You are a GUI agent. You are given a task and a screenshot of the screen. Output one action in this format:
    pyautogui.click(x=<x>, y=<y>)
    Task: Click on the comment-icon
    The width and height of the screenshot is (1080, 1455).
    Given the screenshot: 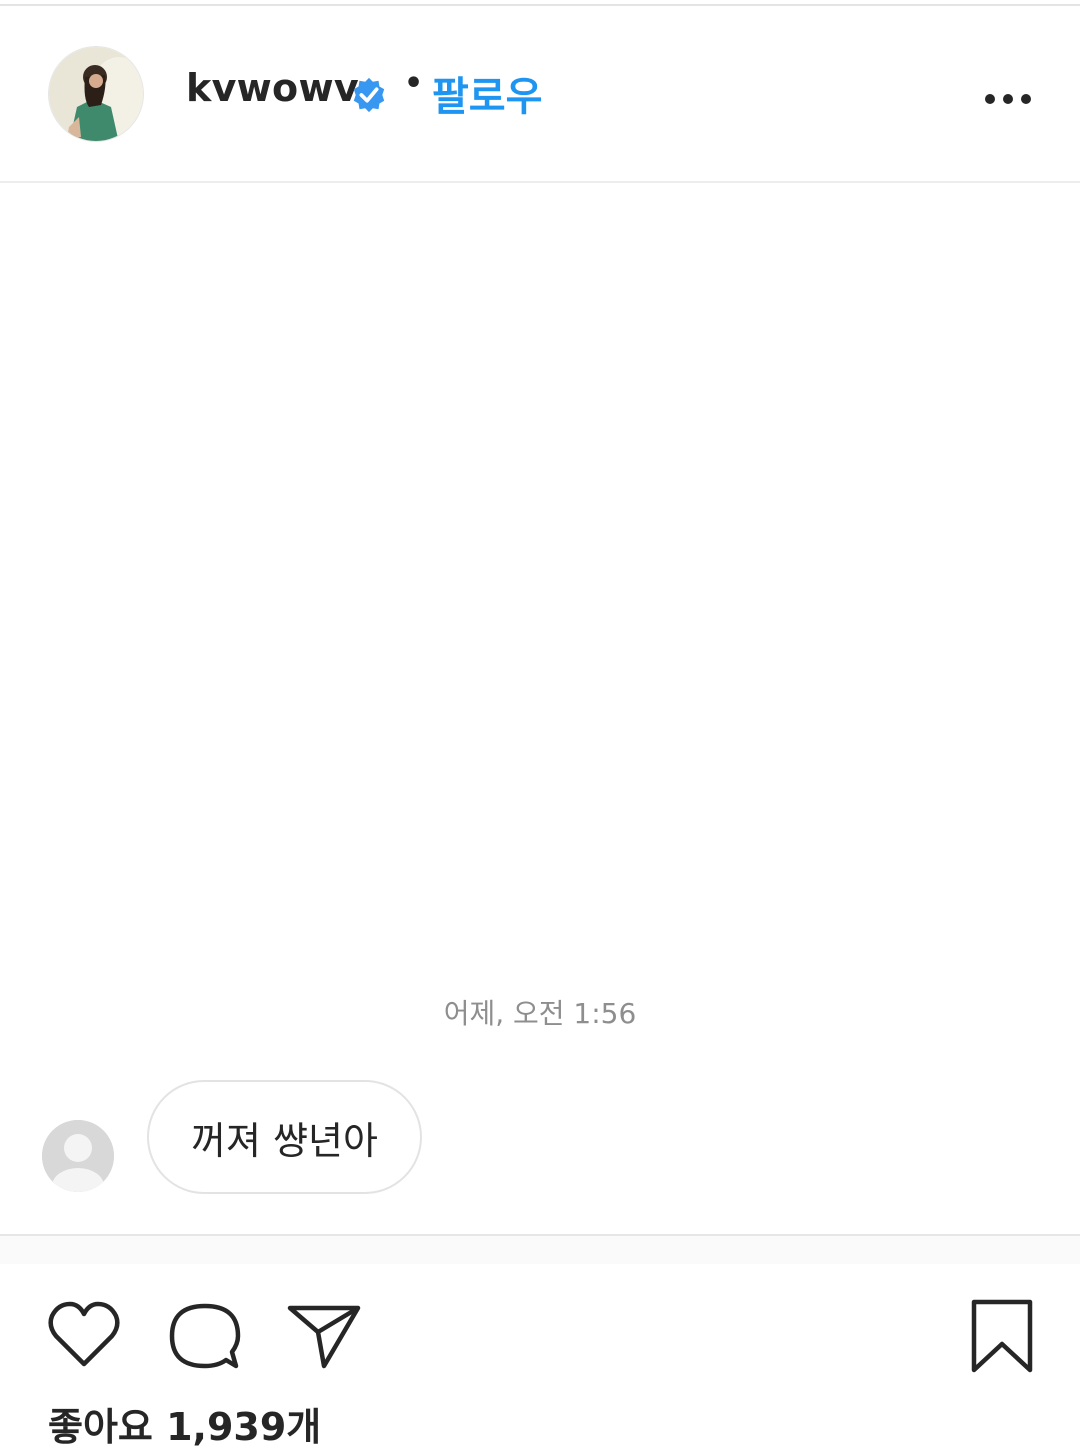 What is the action you would take?
    pyautogui.click(x=205, y=1336)
    